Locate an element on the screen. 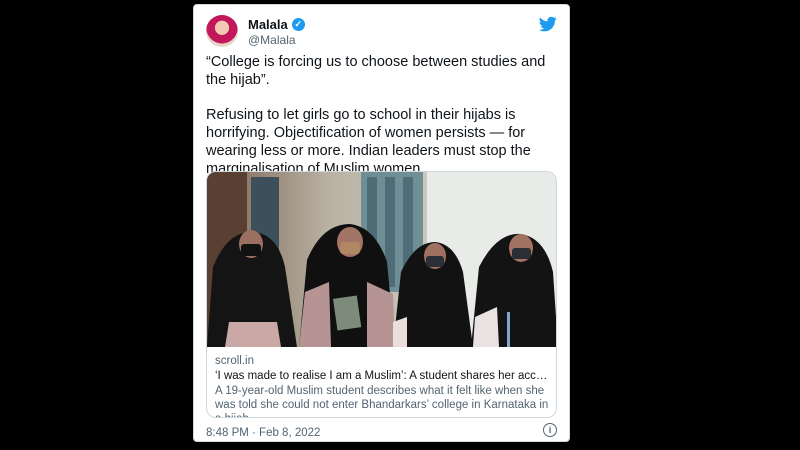 The image size is (800, 450). author-name-row: Malala ✓ is located at coordinates (276, 24).